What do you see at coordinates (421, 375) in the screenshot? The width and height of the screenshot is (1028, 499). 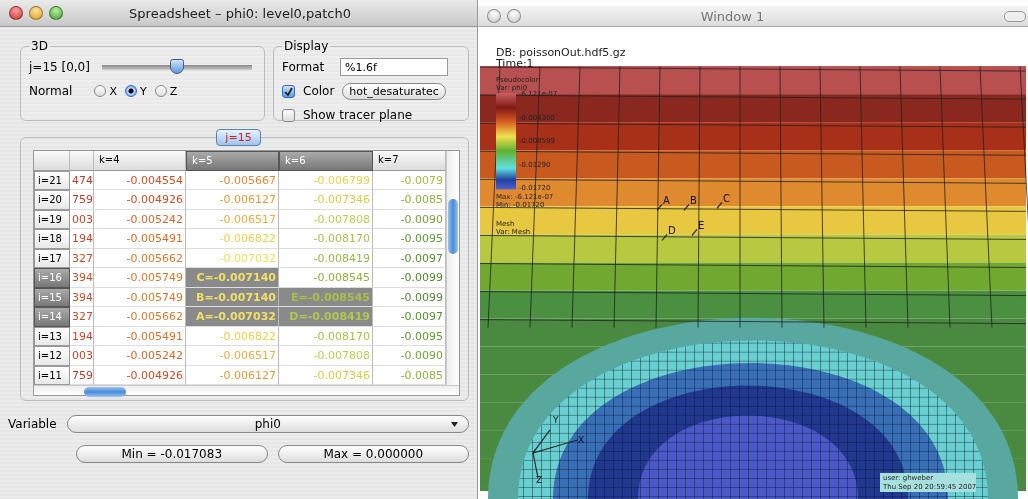 I see `cell-value: -0.0085` at bounding box center [421, 375].